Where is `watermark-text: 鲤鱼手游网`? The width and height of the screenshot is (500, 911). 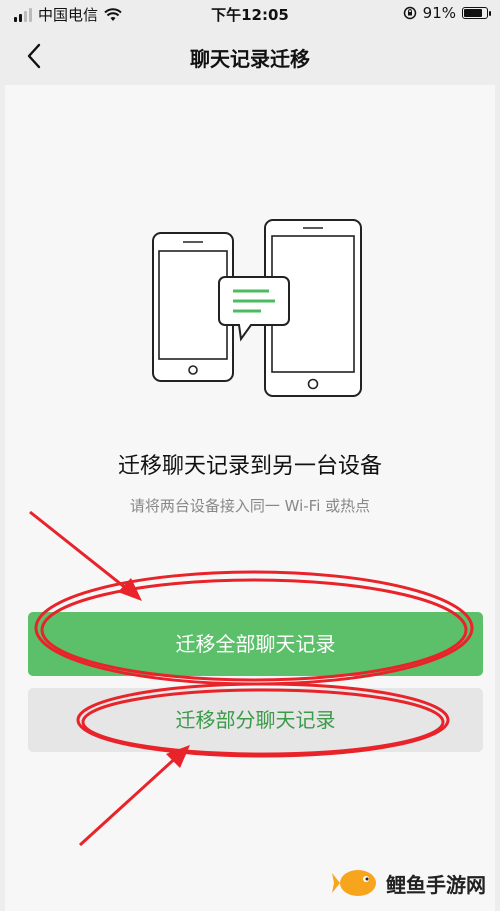
watermark-text: 鲤鱼手游网 is located at coordinates (436, 884).